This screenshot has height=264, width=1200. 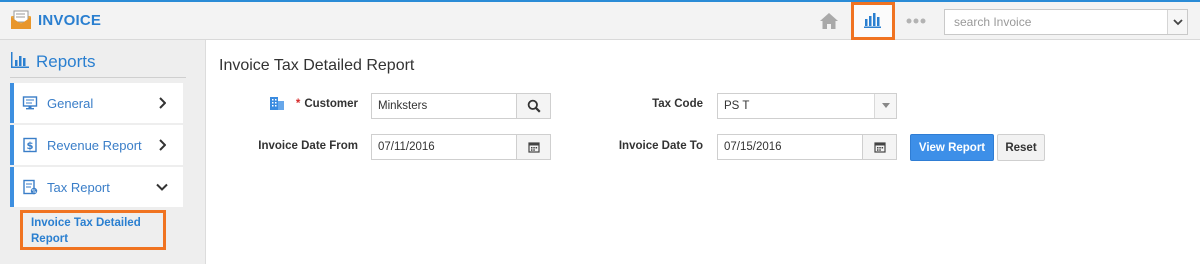 What do you see at coordinates (533, 106) in the screenshot?
I see `search-icon` at bounding box center [533, 106].